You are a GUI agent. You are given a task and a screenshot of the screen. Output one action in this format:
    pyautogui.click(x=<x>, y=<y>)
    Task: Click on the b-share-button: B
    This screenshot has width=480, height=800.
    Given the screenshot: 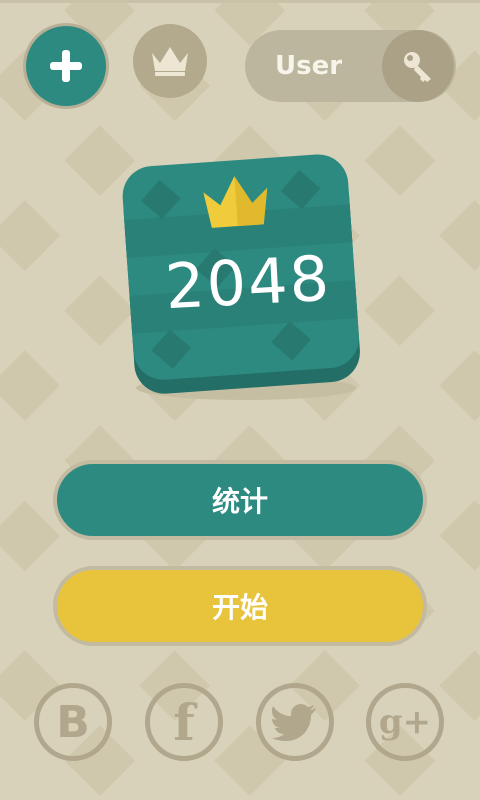 What is the action you would take?
    pyautogui.click(x=73, y=722)
    